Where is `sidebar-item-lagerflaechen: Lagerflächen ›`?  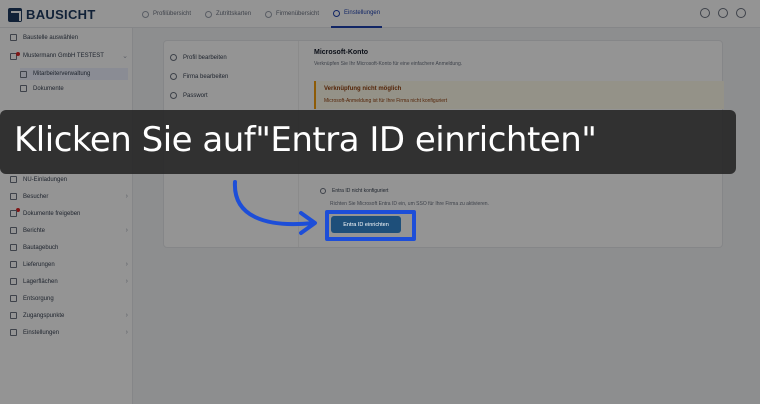 sidebar-item-lagerflaechen: Lagerflächen › is located at coordinates (69, 281).